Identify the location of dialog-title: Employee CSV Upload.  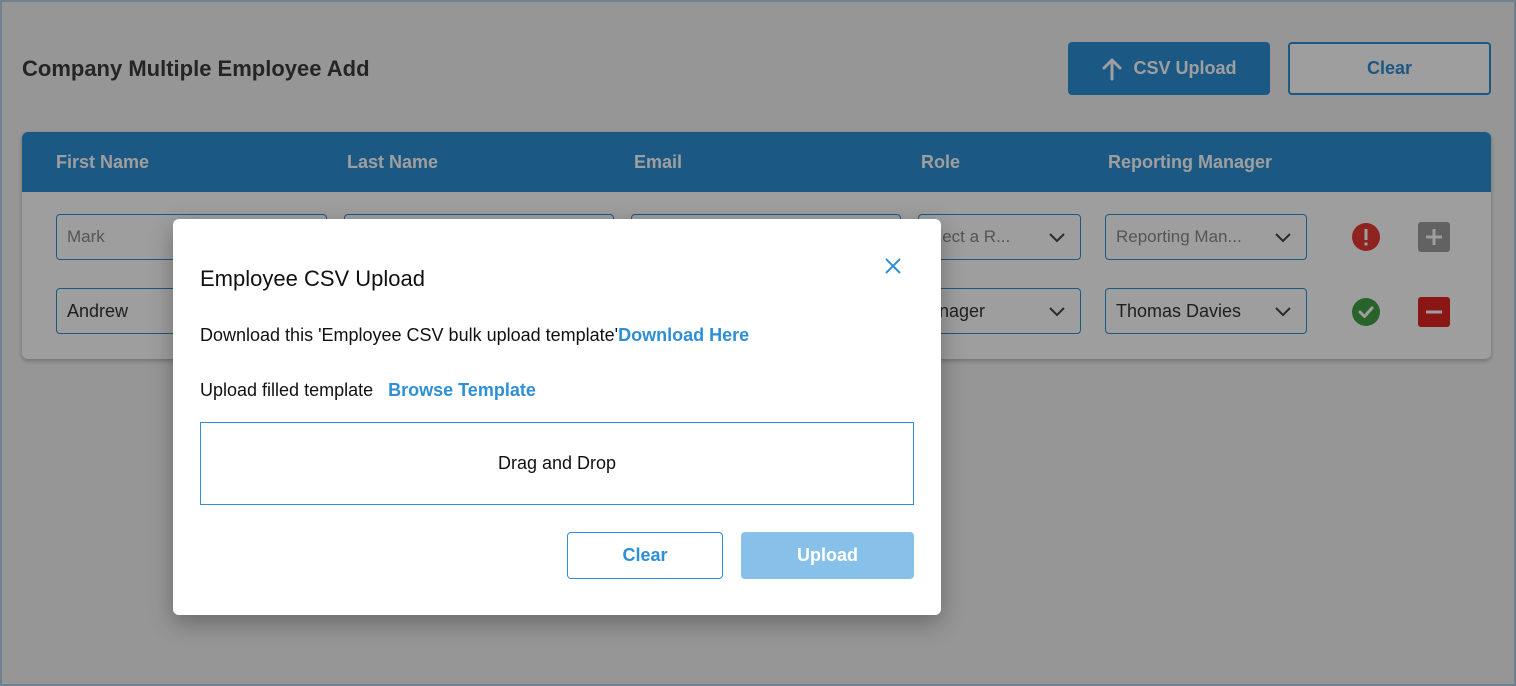
(313, 278).